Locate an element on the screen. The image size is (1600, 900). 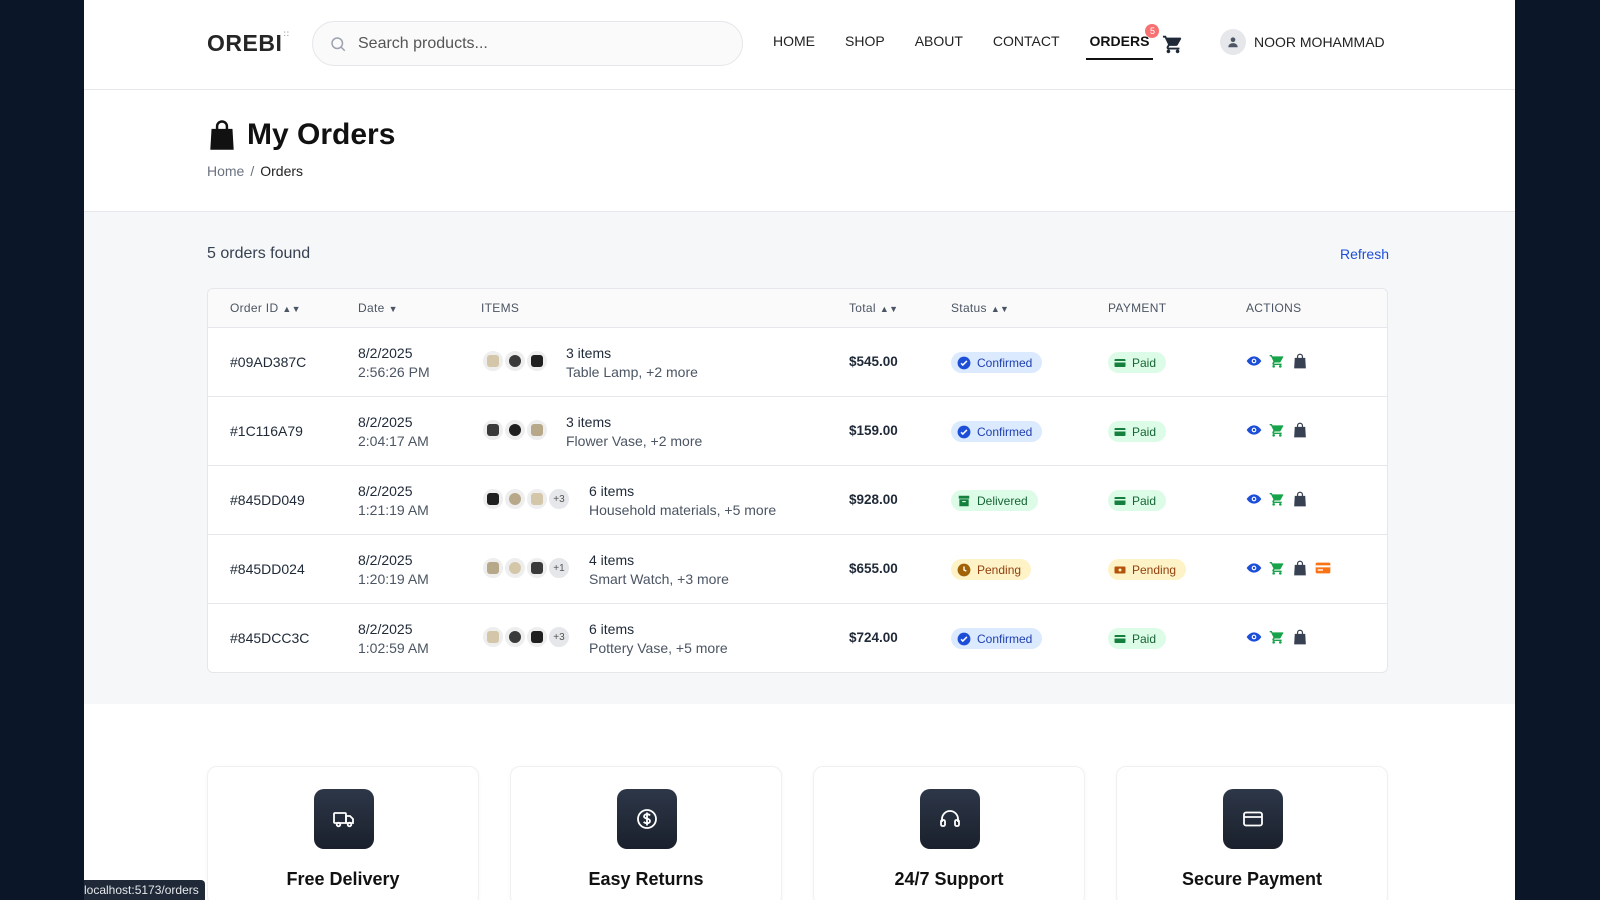
breadcrumb-current: Orders is located at coordinates (282, 171).